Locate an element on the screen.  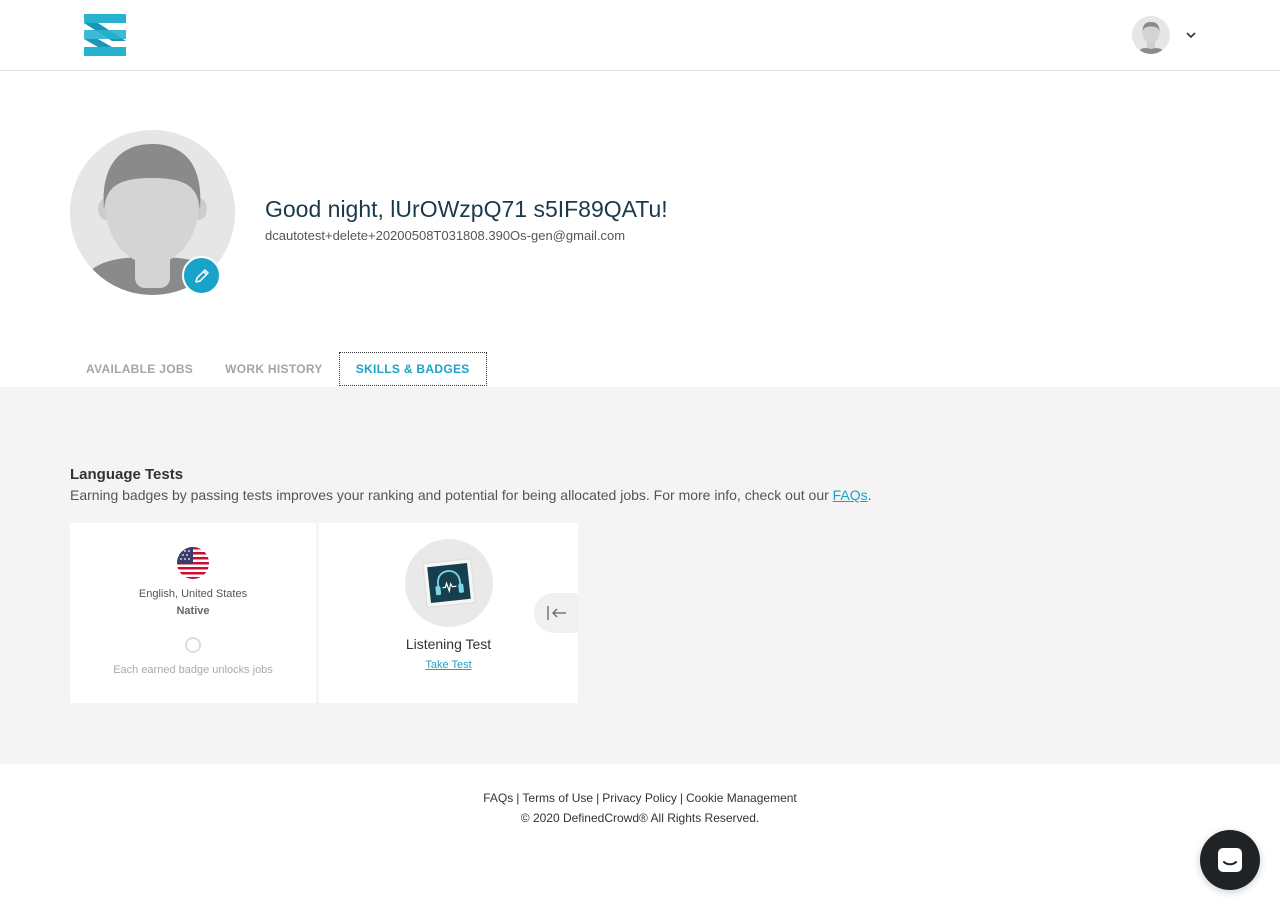
section-title: Language Tests is located at coordinates (127, 474).